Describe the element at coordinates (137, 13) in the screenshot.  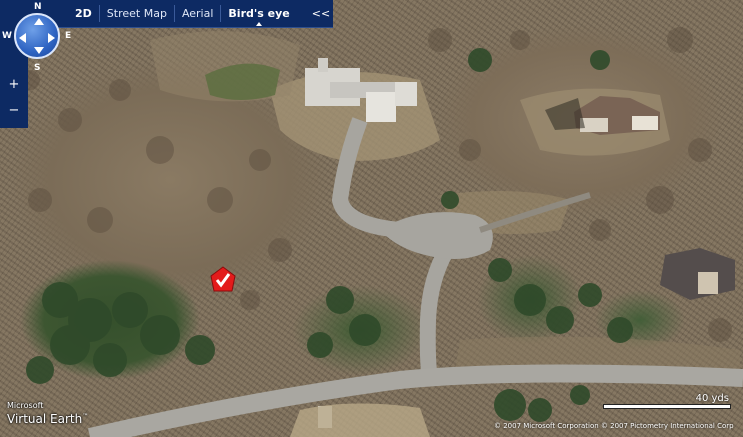
I see `mode-street-map-button: Street Map` at that location.